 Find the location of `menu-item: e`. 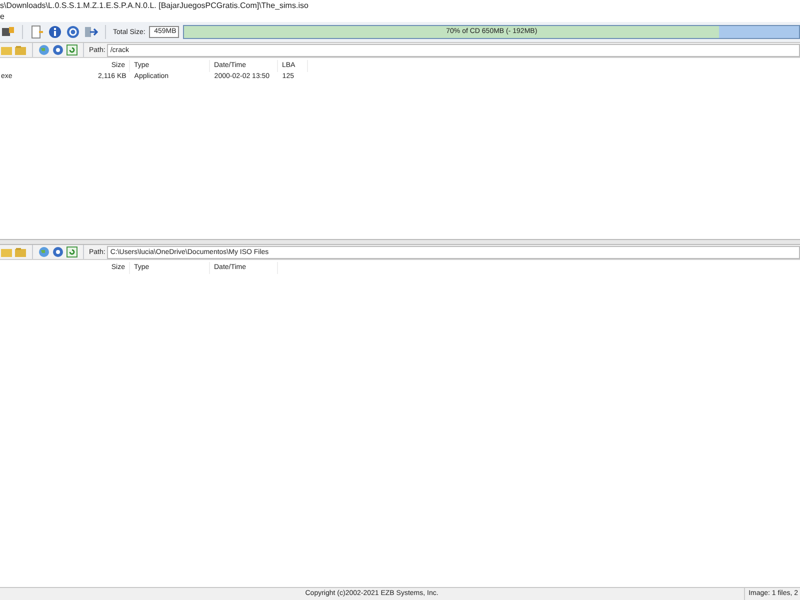

menu-item: e is located at coordinates (3, 17).